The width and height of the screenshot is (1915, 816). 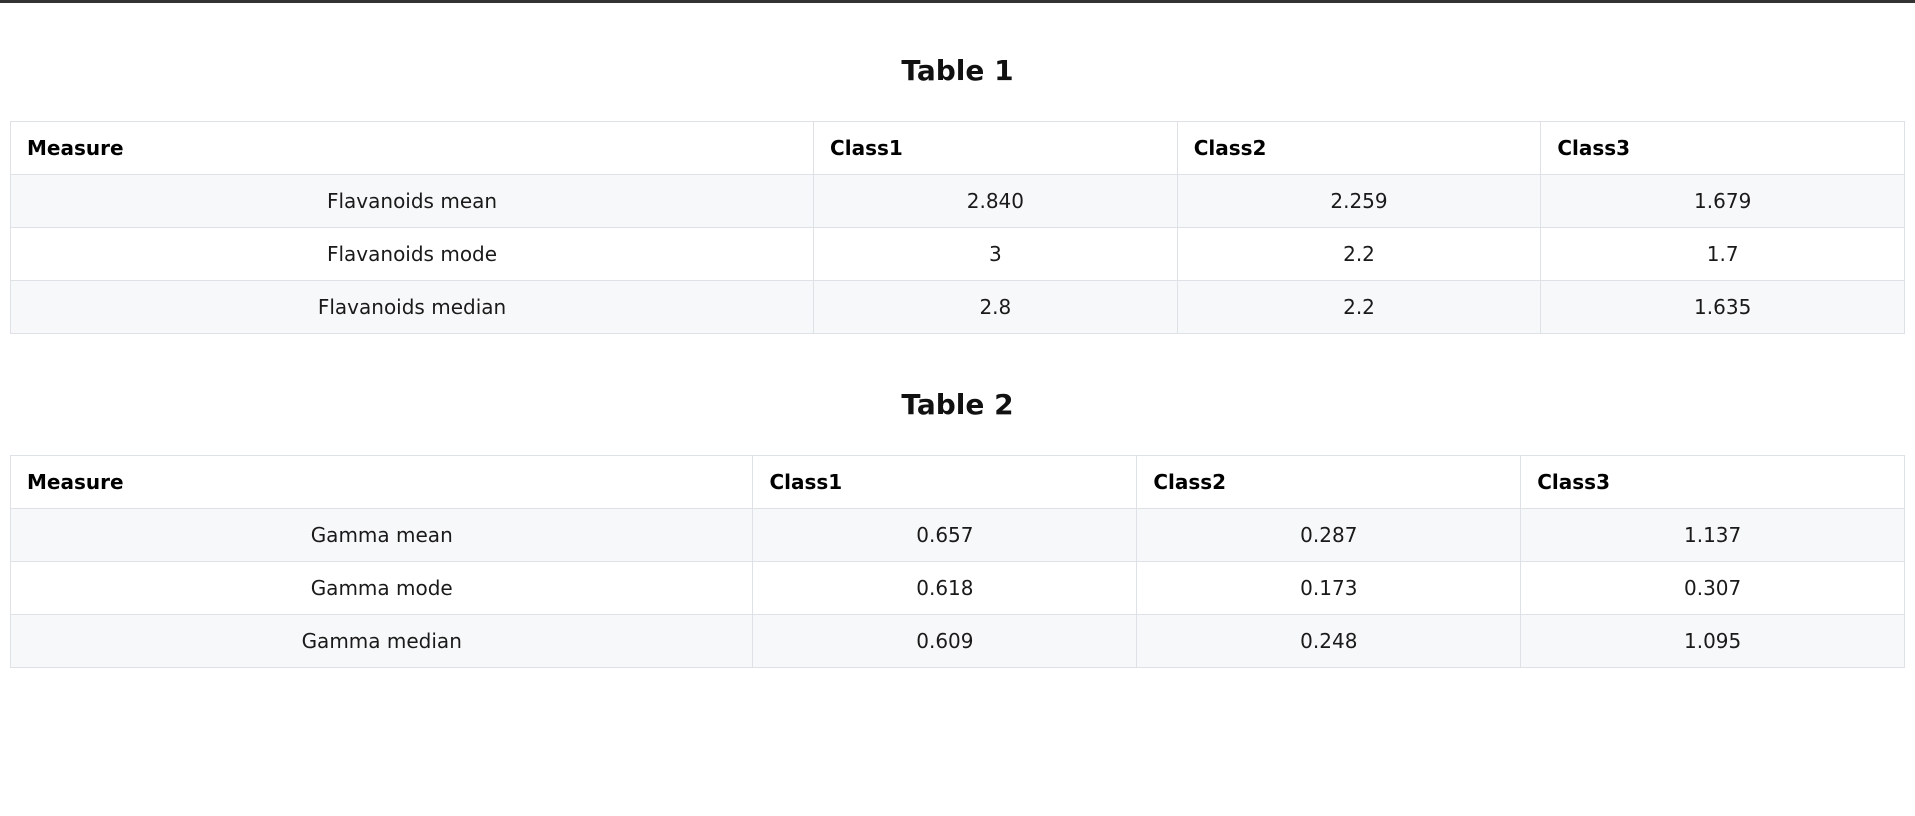 I want to click on table-row: Gamma mode 0.618 0.173 0.307, so click(x=957, y=588).